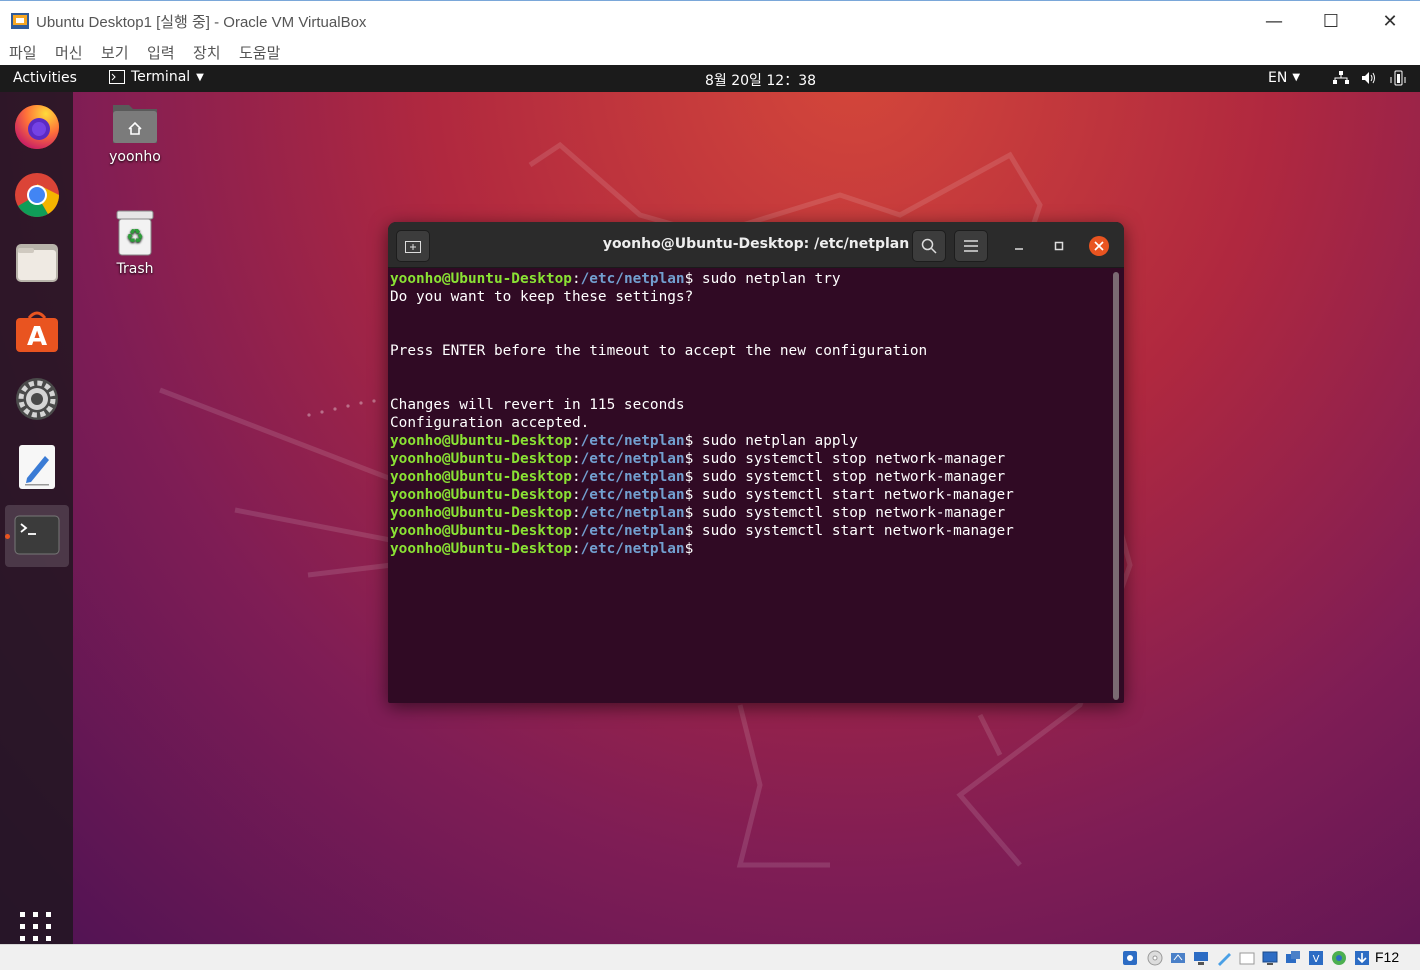  What do you see at coordinates (710, 957) in the screenshot?
I see `host-status-bar: V F12` at bounding box center [710, 957].